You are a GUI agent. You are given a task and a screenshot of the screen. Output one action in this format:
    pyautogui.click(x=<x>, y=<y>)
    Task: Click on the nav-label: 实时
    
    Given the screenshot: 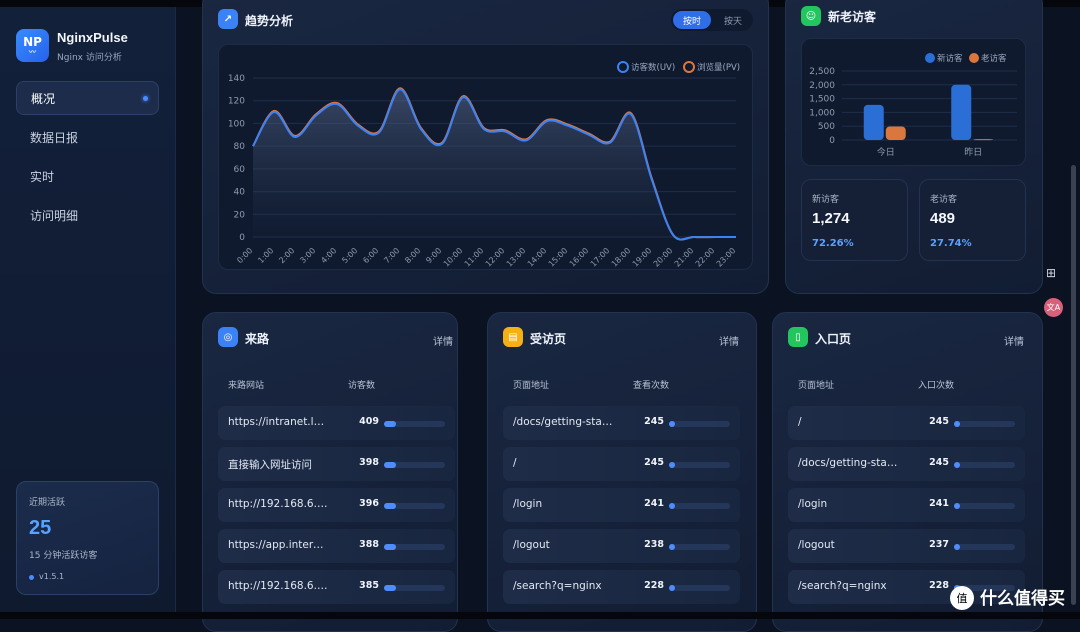 What is the action you would take?
    pyautogui.click(x=42, y=176)
    